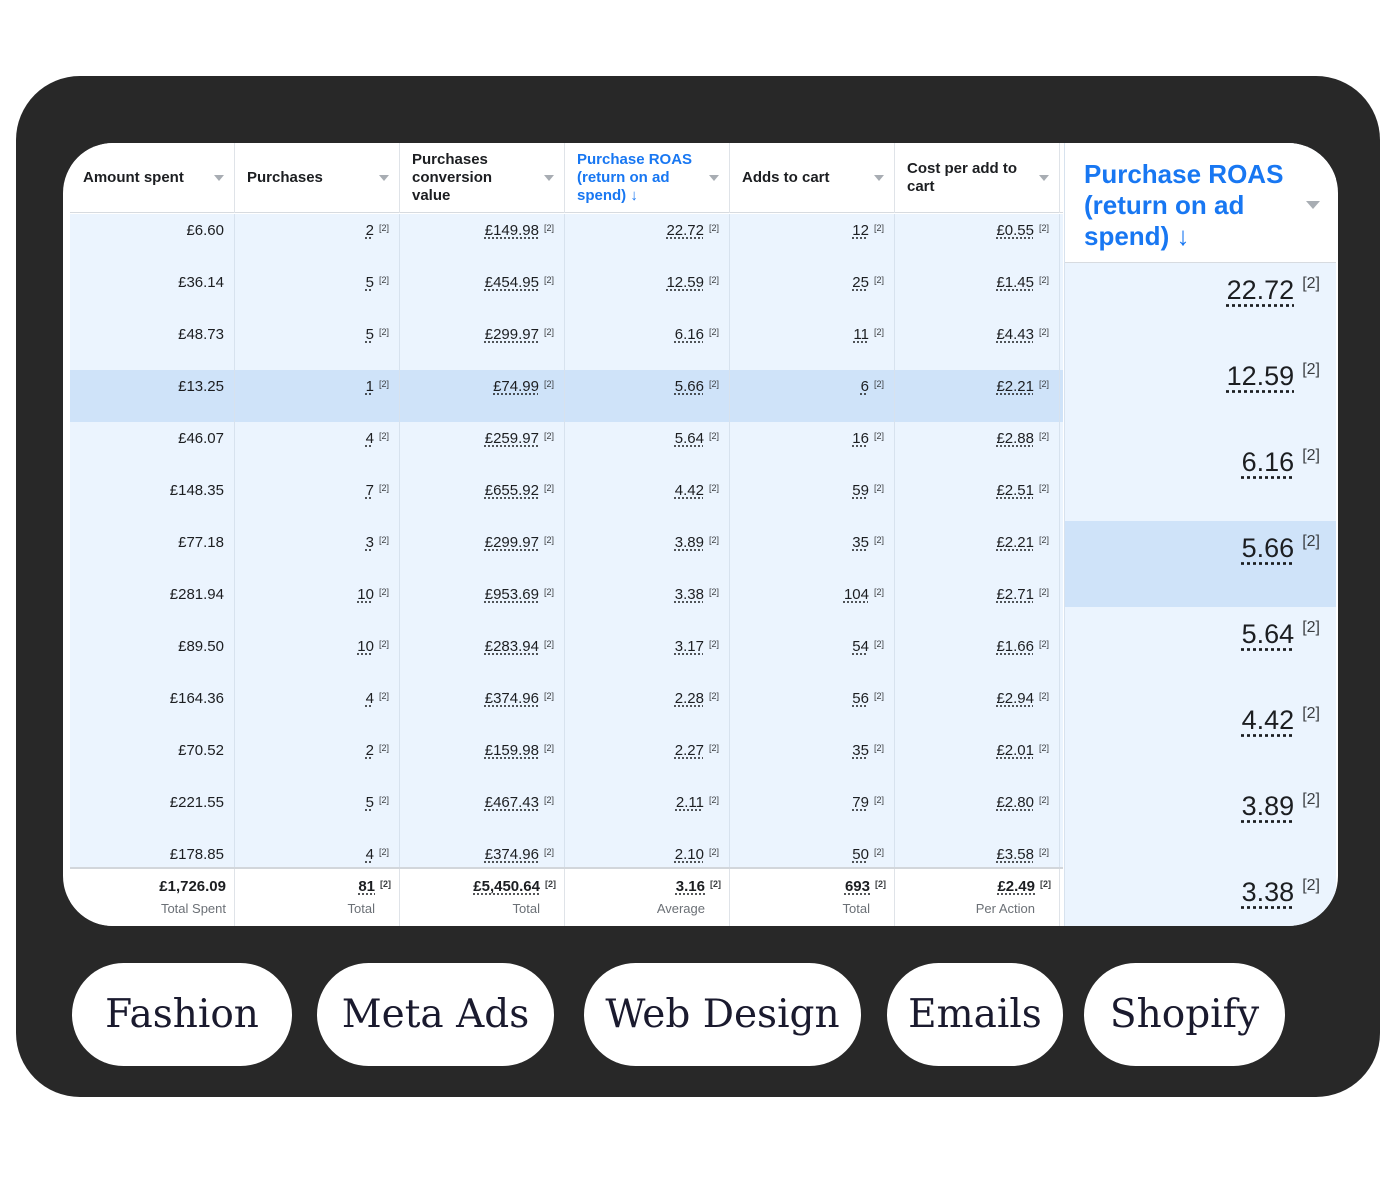 This screenshot has width=1400, height=1200. What do you see at coordinates (512, 230) in the screenshot?
I see `cell-value-link: £149.98` at bounding box center [512, 230].